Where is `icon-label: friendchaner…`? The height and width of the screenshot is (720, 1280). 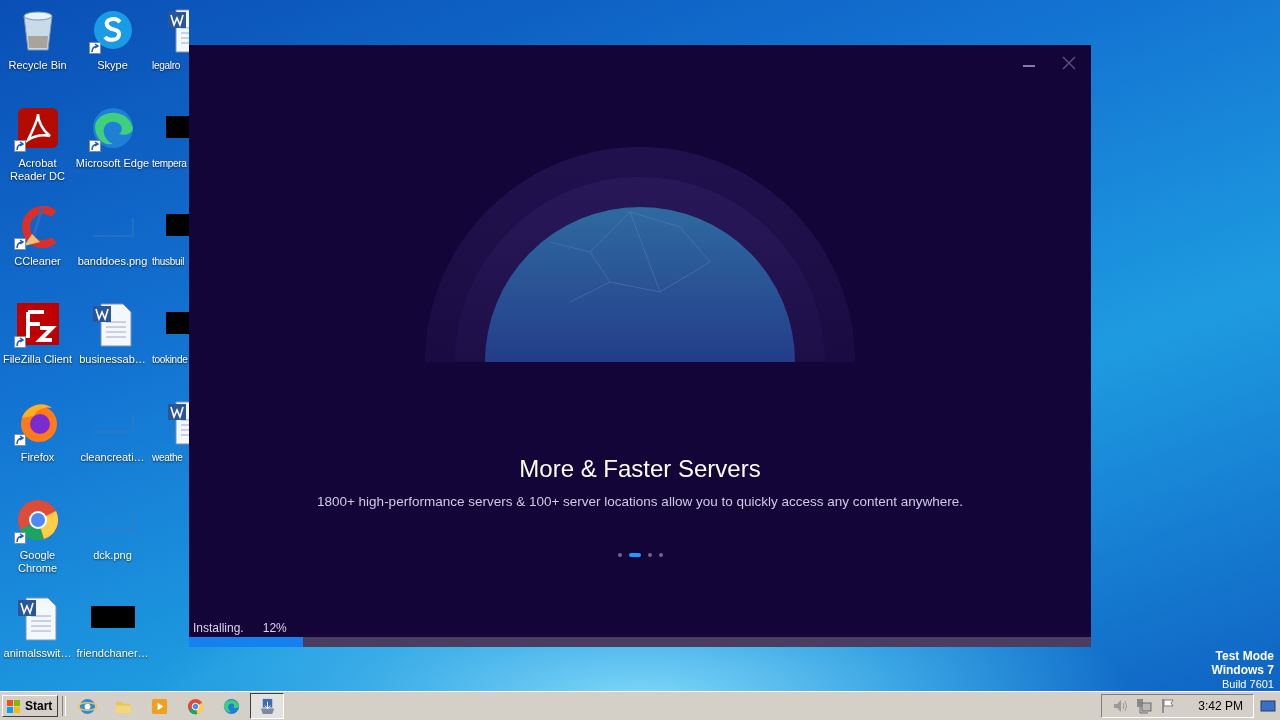 icon-label: friendchaner… is located at coordinates (112, 653).